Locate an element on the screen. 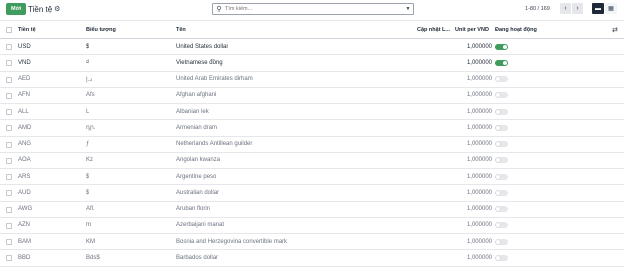 The height and width of the screenshot is (268, 624). currency-name: Vietnamese đồng is located at coordinates (199, 62).